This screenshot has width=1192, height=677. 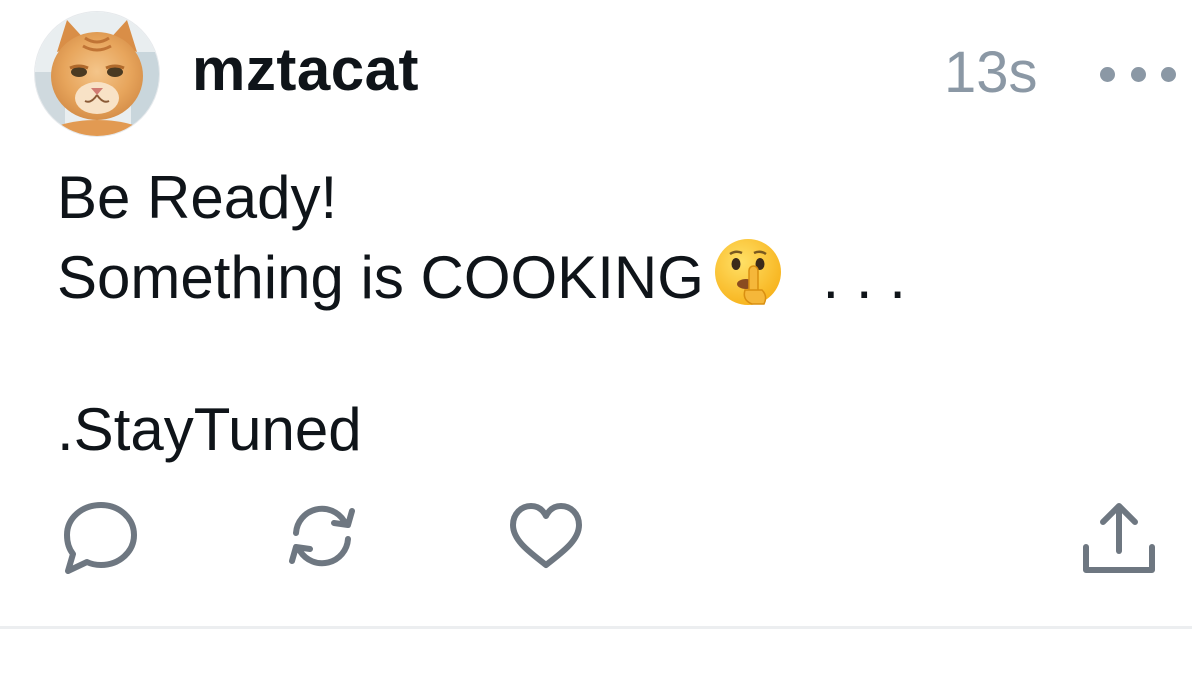 I want to click on share-icon, so click(x=1119, y=538).